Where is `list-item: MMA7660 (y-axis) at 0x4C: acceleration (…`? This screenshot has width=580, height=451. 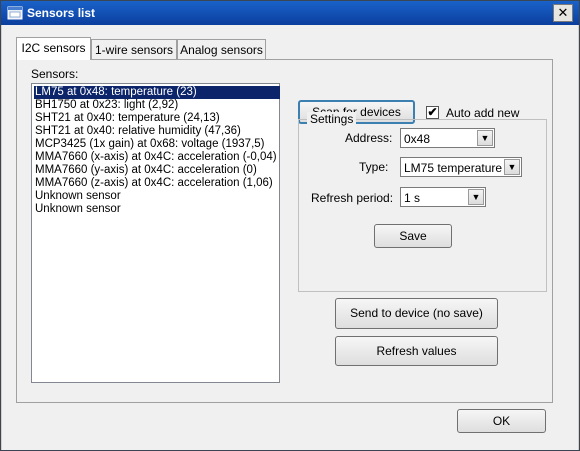
list-item: MMA7660 (y-axis) at 0x4C: acceleration (… is located at coordinates (157, 170).